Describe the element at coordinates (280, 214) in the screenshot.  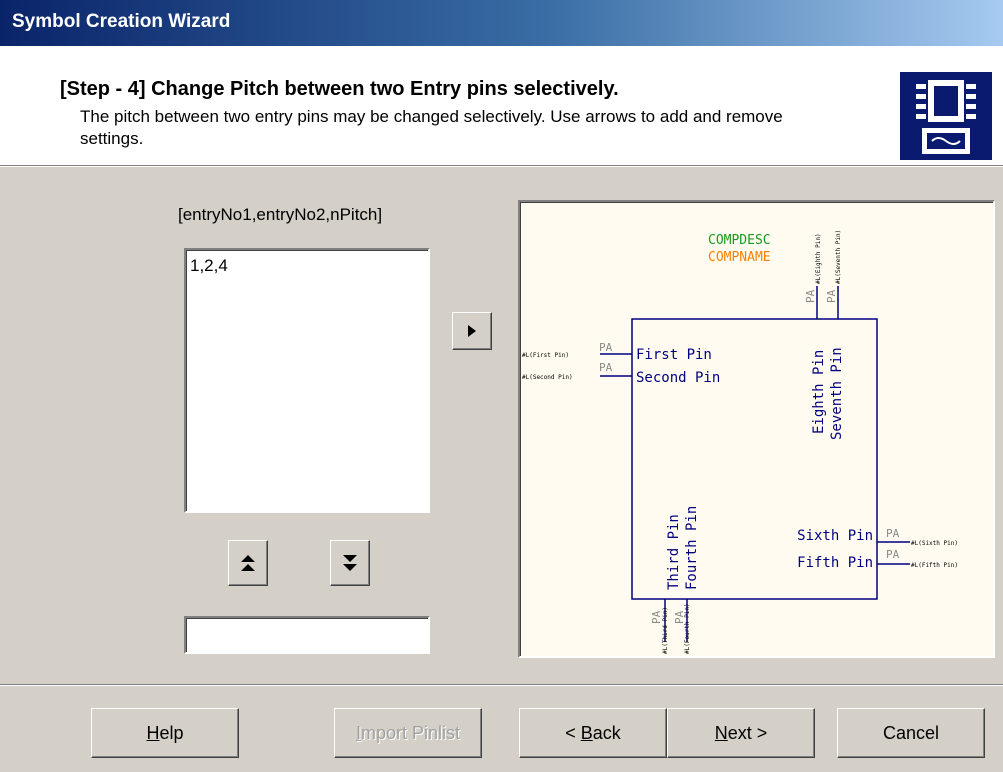
I see `pitch-list-column-label: [entryNo1,entryNo2,nPitch]` at that location.